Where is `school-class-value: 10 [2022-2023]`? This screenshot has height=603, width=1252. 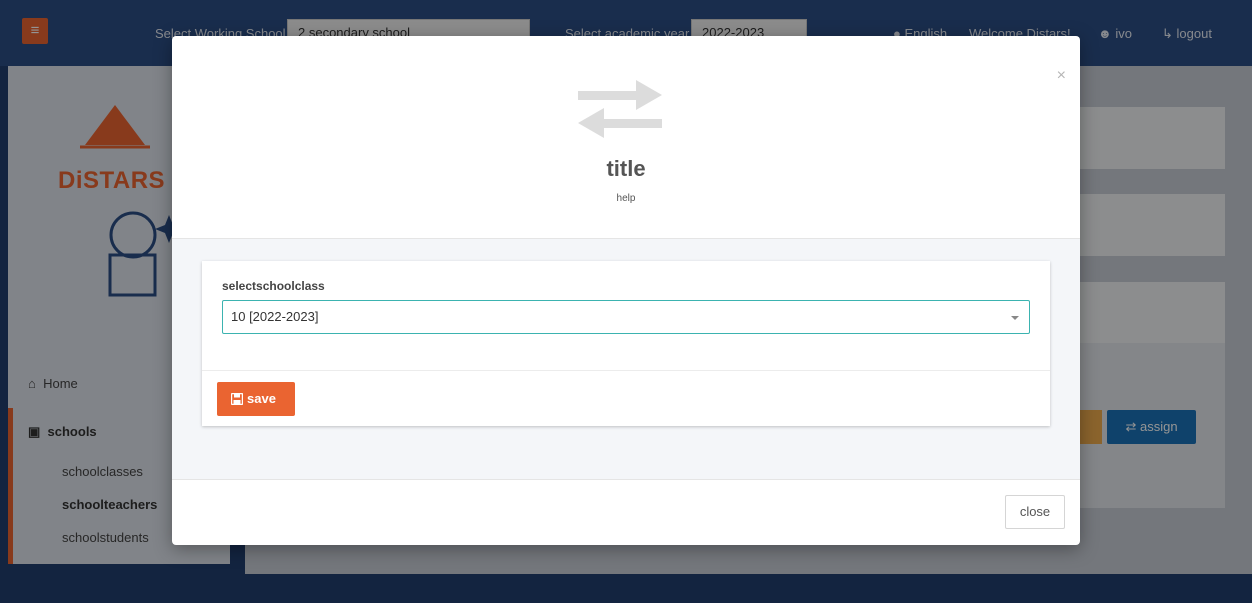
school-class-value: 10 [2022-2023] is located at coordinates (275, 316).